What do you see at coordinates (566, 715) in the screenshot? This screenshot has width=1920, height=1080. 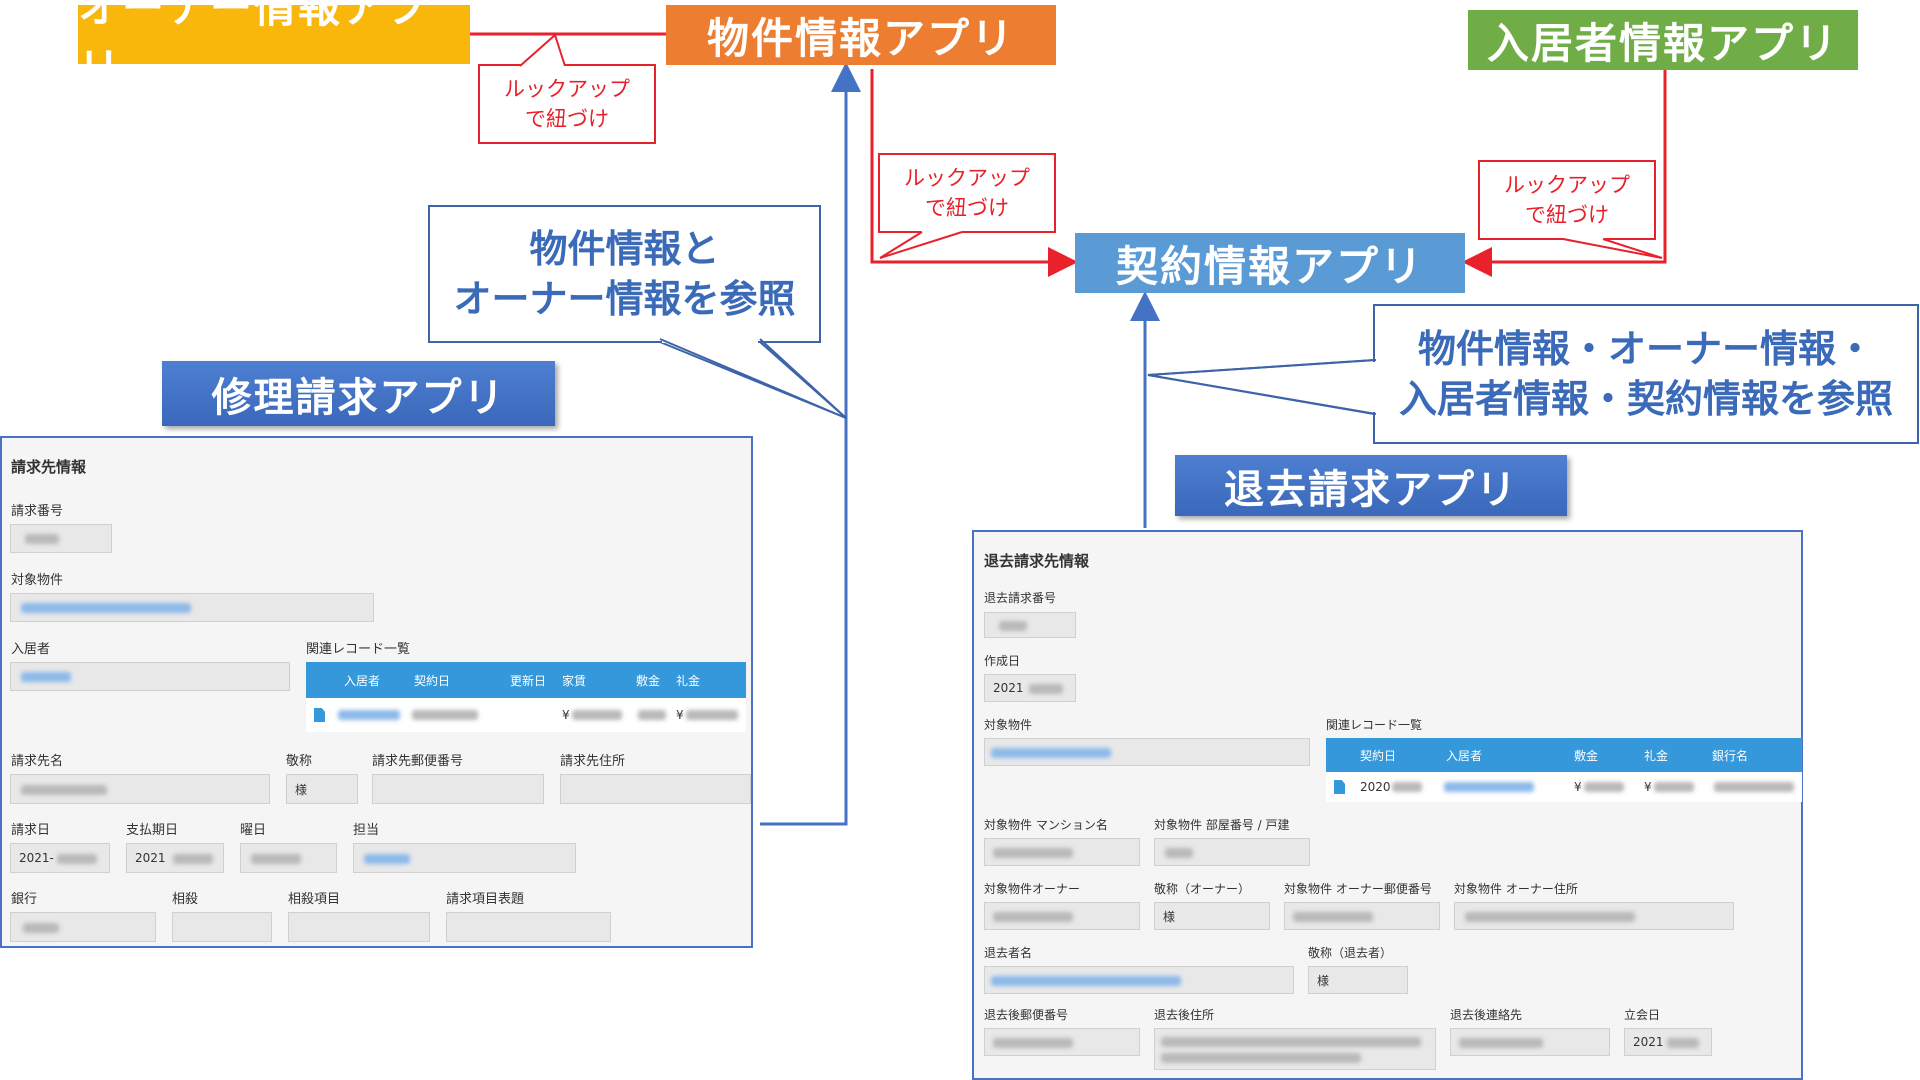 I see `rent-yen: ¥` at bounding box center [566, 715].